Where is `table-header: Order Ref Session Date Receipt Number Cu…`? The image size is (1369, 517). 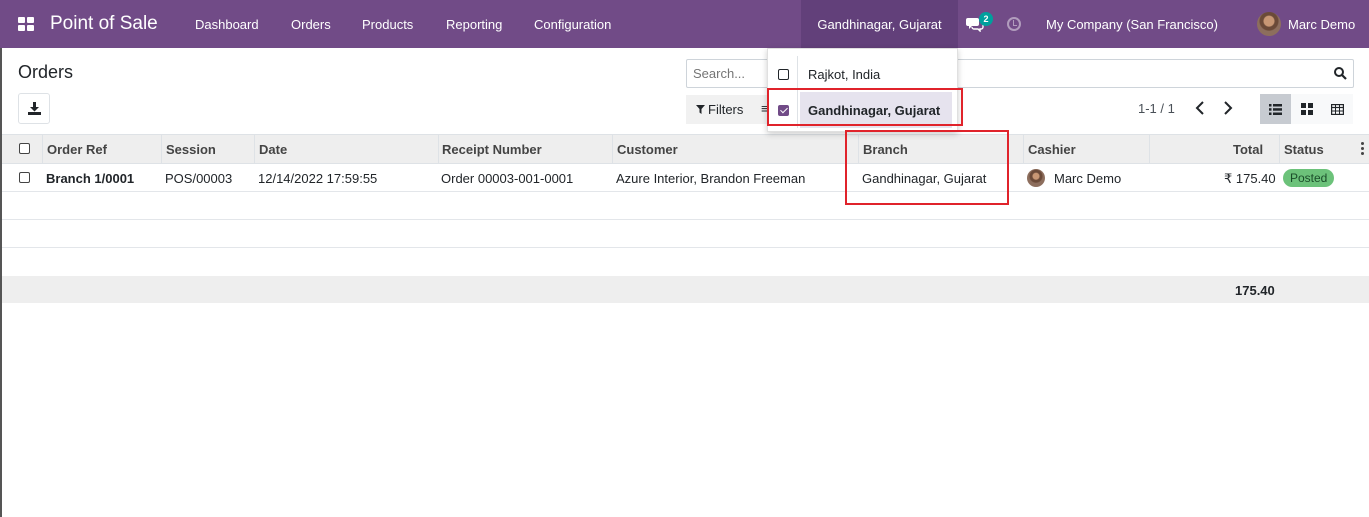
table-header: Order Ref Session Date Receipt Number Cu… is located at coordinates (685, 149).